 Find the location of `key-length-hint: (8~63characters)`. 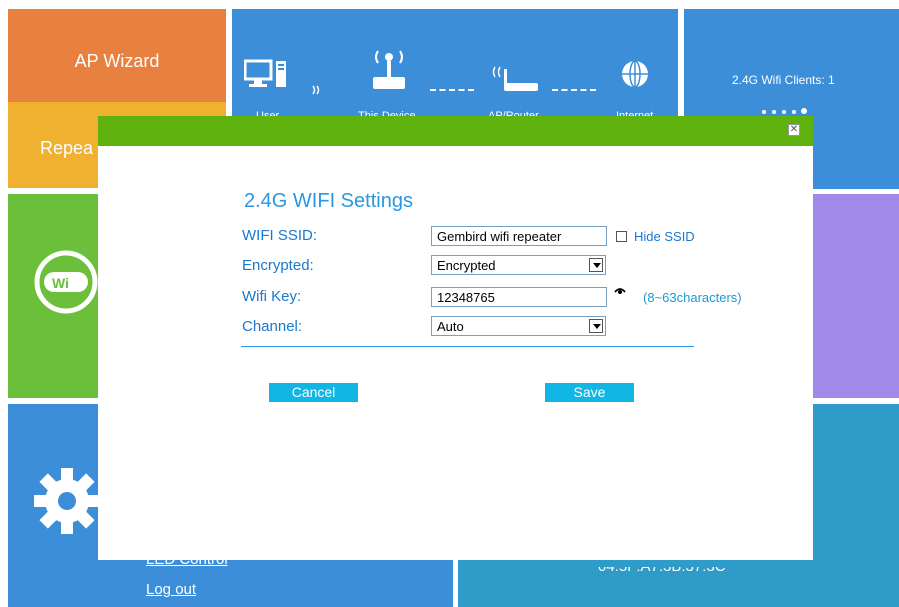

key-length-hint: (8~63characters) is located at coordinates (692, 297).